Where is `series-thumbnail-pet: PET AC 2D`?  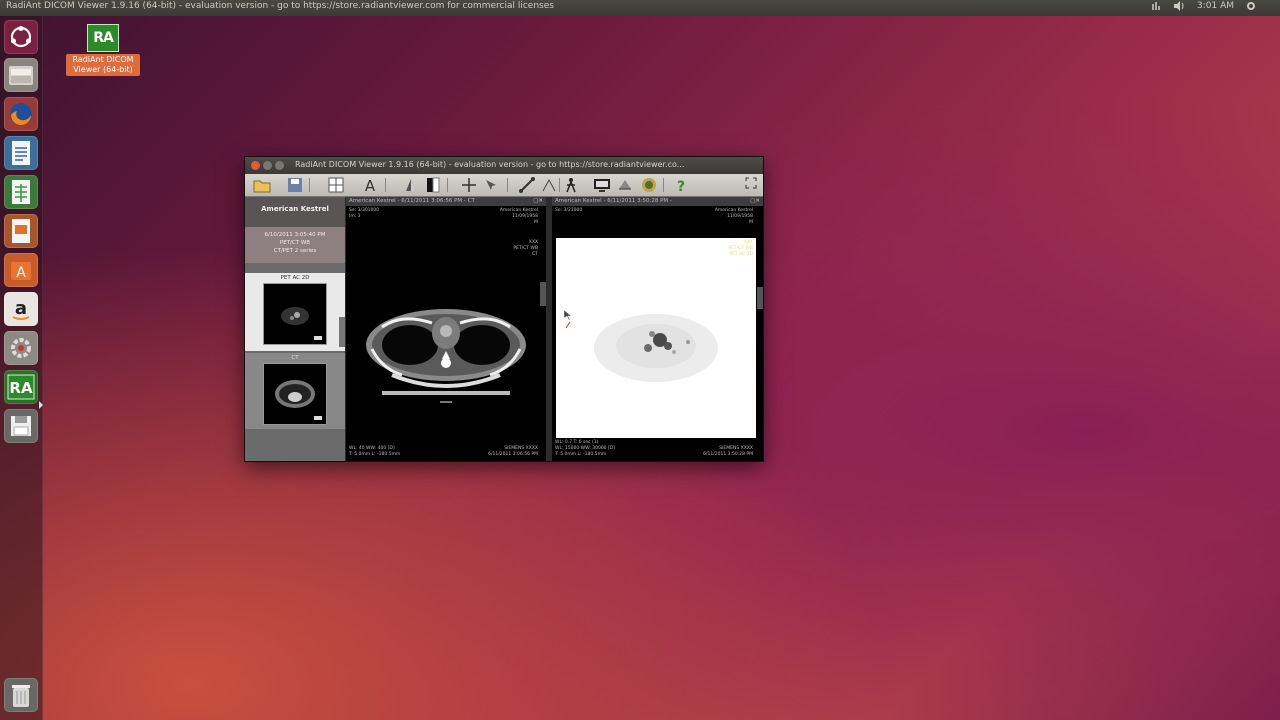 series-thumbnail-pet: PET AC 2D is located at coordinates (295, 312).